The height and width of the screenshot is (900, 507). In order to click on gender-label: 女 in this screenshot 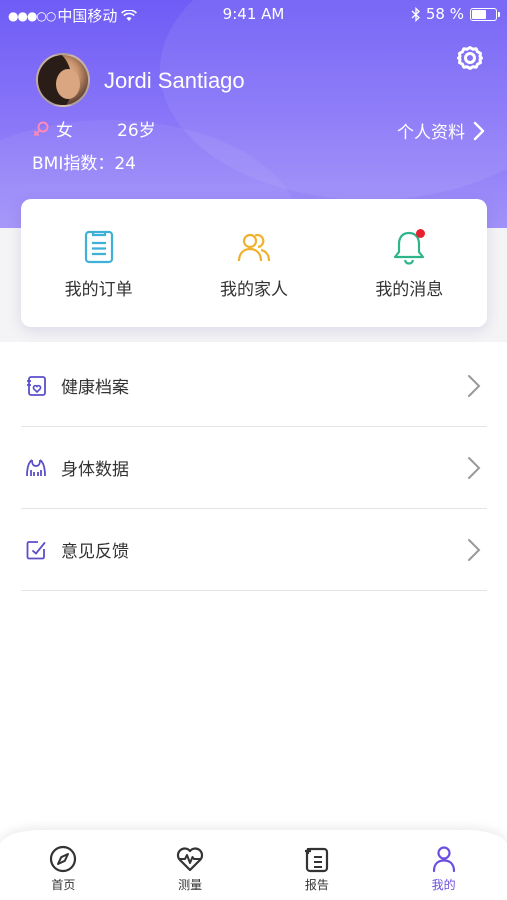, I will do `click(64, 131)`.